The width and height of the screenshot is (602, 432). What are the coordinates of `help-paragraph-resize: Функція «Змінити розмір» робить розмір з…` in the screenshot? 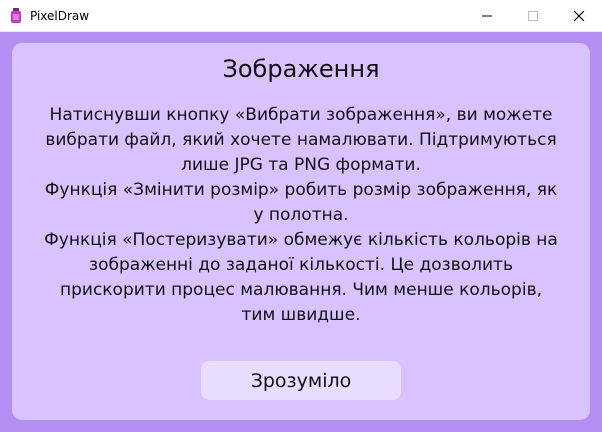 It's located at (301, 202).